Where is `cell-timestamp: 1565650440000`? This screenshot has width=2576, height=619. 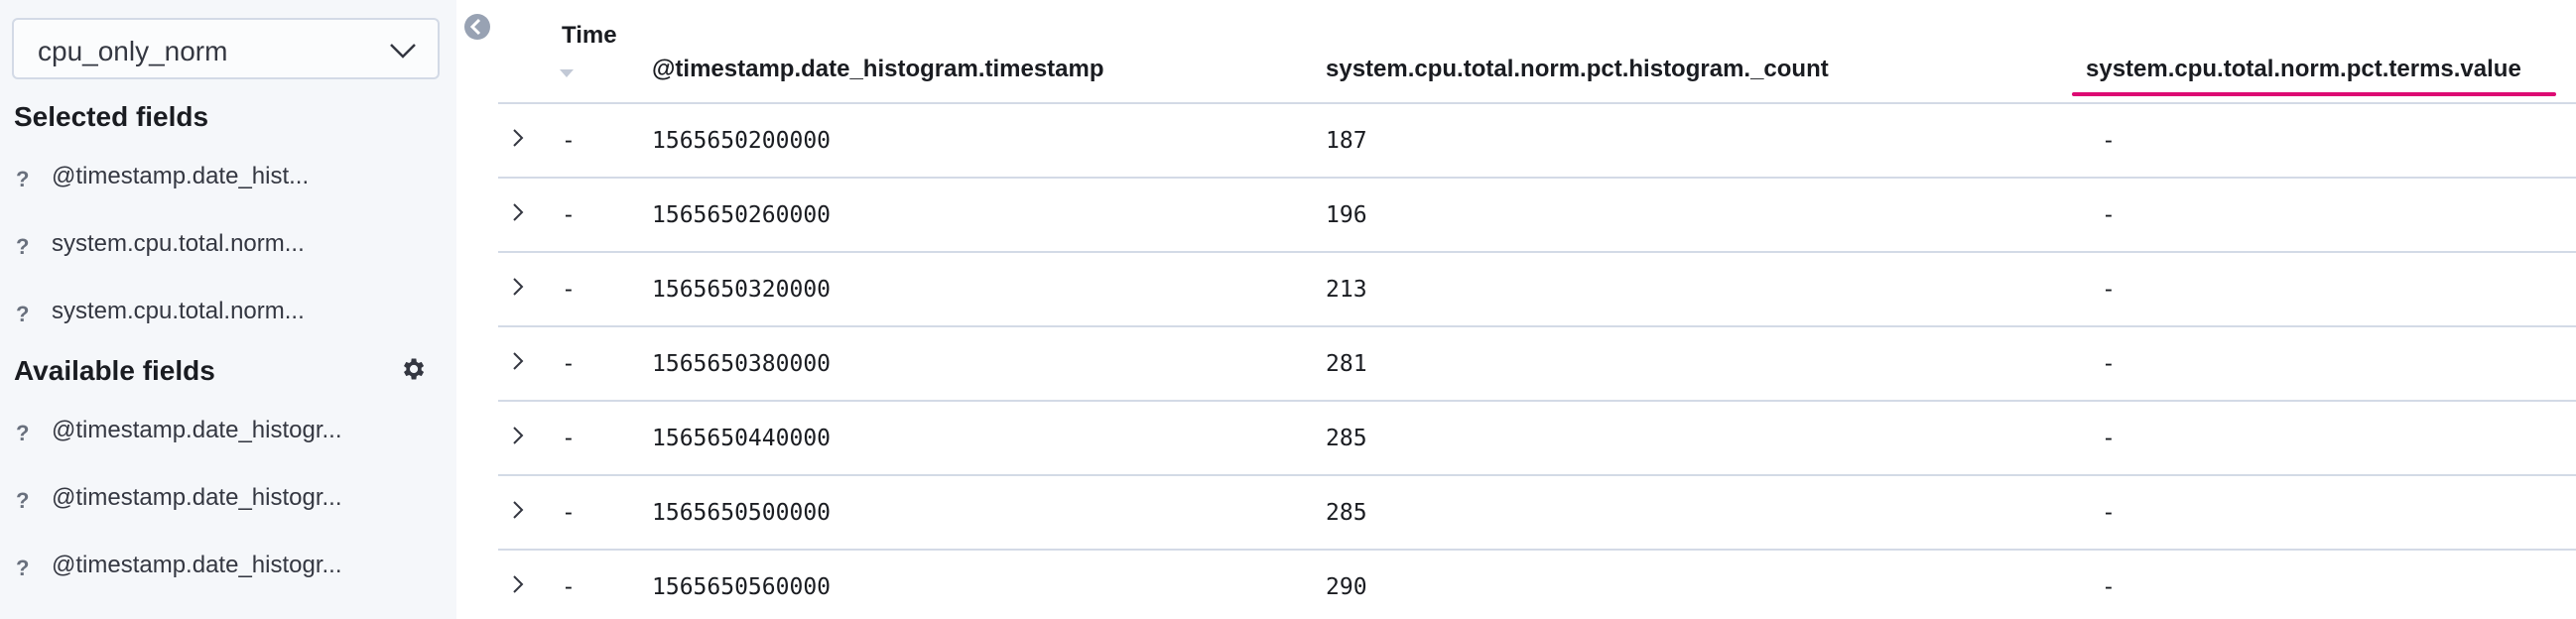
cell-timestamp: 1565650440000 is located at coordinates (742, 439).